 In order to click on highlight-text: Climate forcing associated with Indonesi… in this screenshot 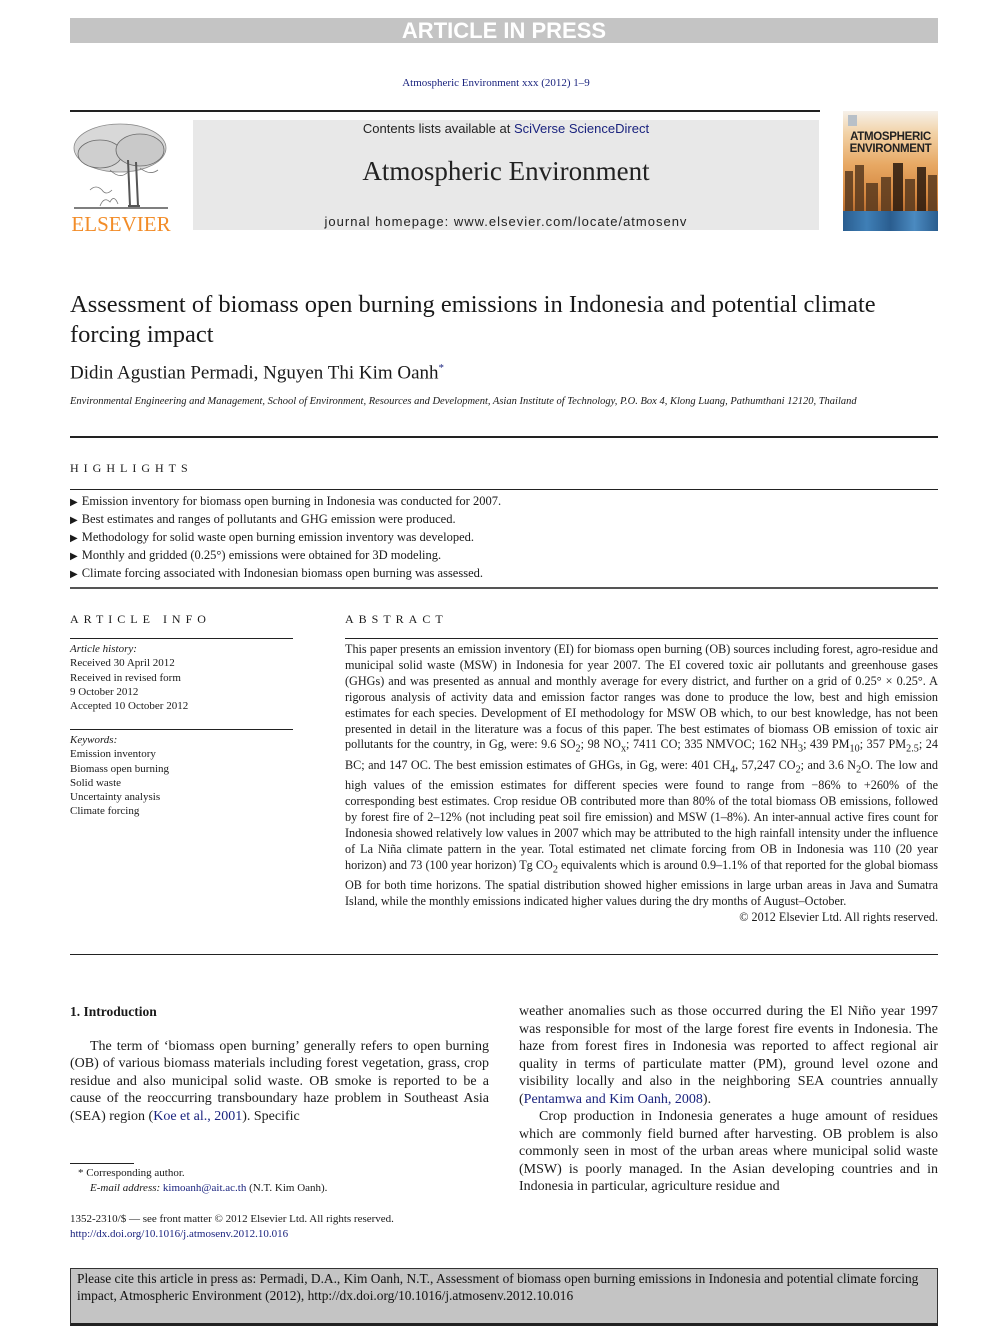, I will do `click(282, 573)`.